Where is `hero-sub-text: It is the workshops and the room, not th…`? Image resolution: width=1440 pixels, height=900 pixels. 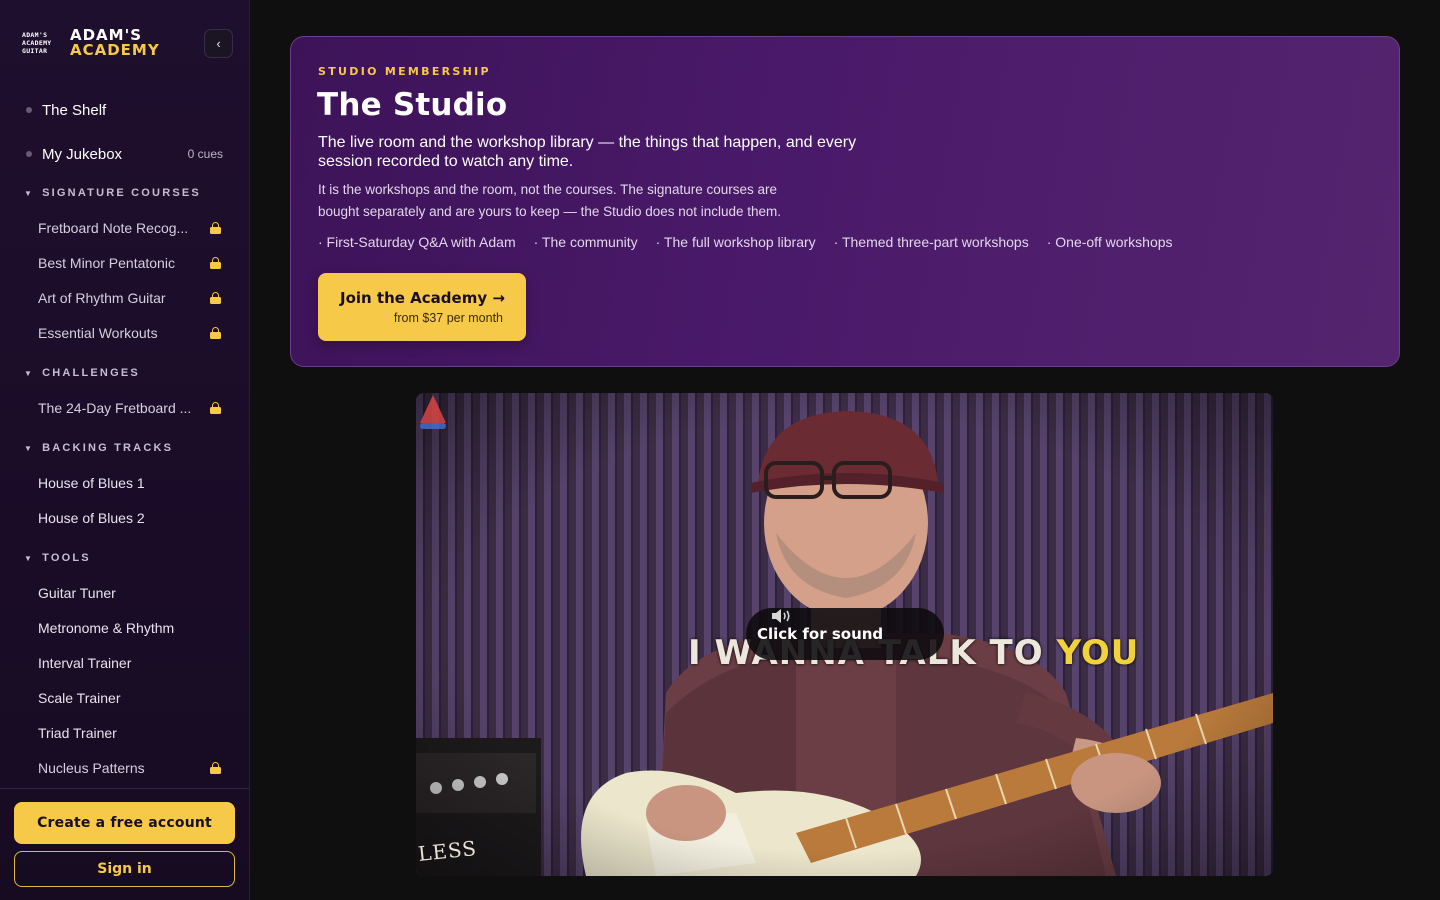 hero-sub-text: It is the workshops and the room, not th… is located at coordinates (550, 200).